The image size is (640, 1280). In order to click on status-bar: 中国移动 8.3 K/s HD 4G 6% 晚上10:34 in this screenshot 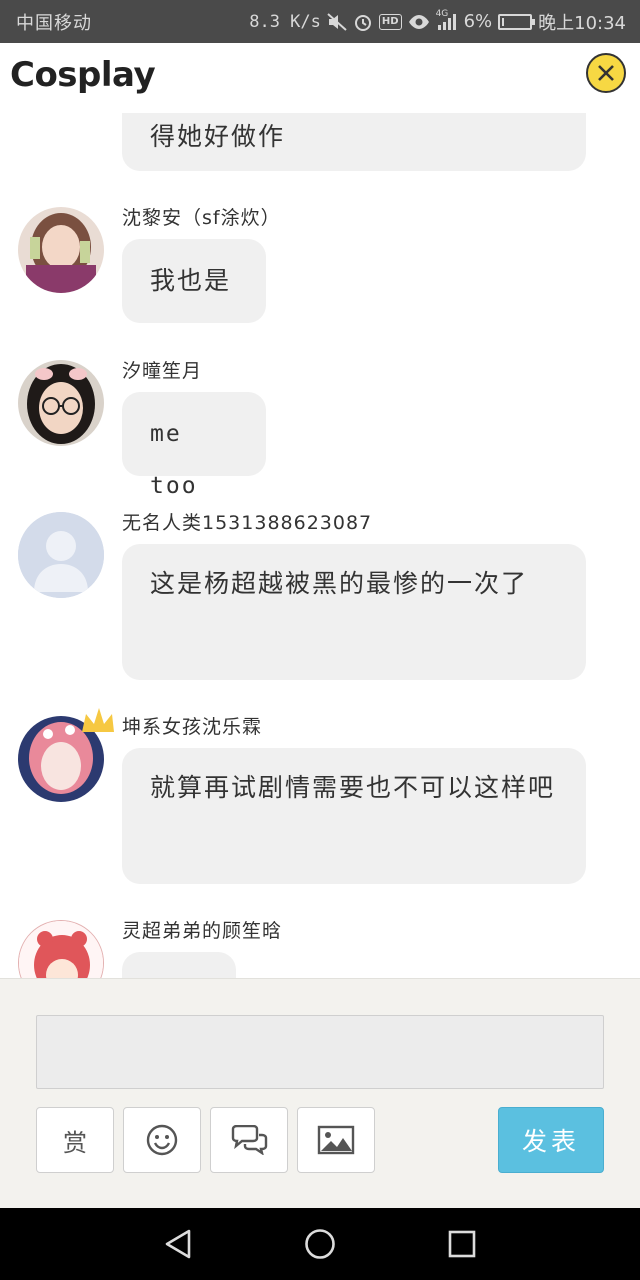, I will do `click(320, 21)`.